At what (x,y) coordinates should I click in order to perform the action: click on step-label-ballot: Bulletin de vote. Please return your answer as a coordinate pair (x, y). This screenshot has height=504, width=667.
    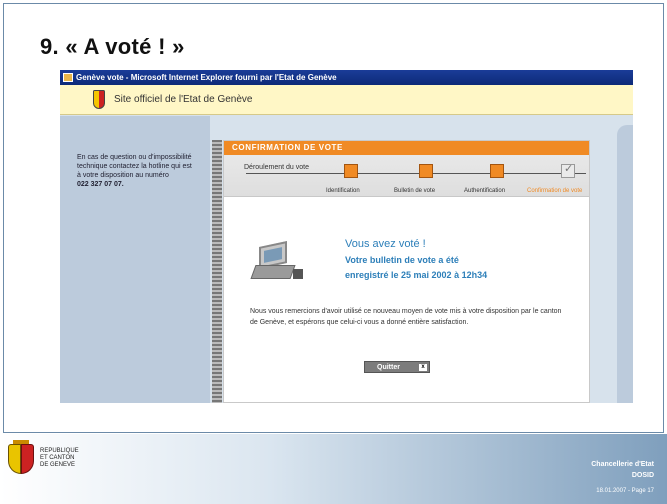
    Looking at the image, I should click on (415, 191).